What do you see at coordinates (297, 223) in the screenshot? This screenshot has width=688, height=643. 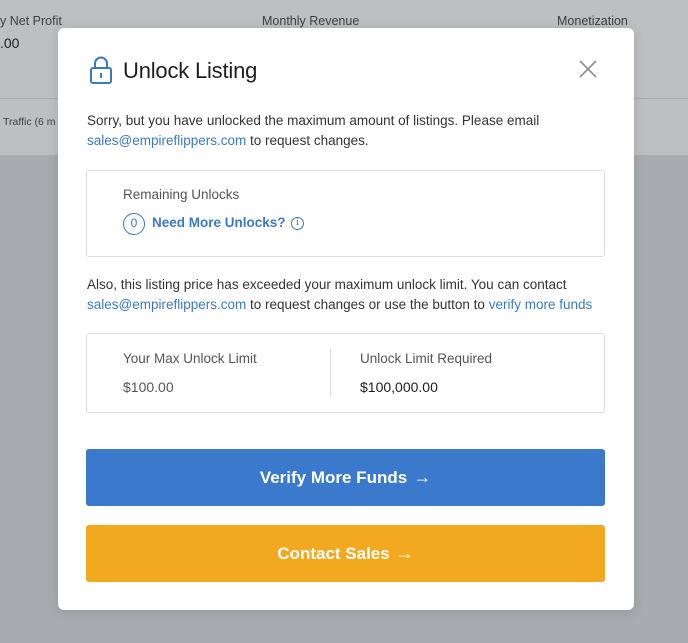 I see `info-icon: i` at bounding box center [297, 223].